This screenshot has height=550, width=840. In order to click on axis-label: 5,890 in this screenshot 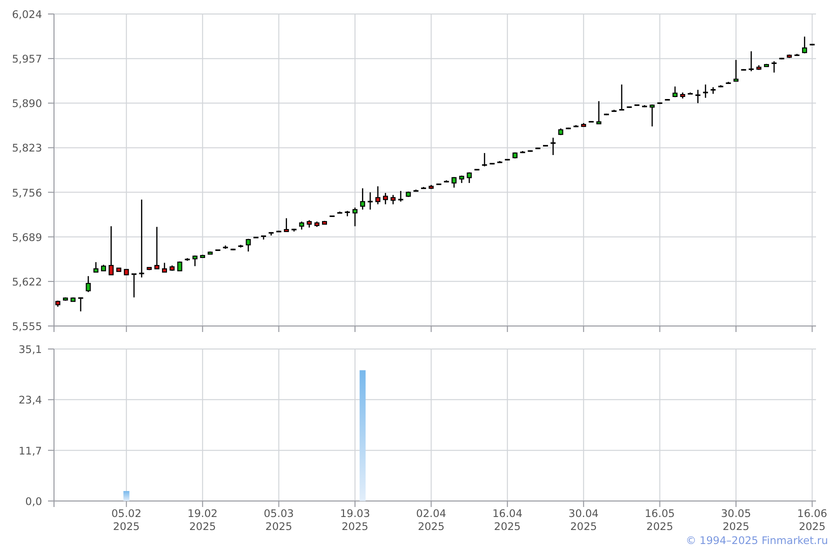, I will do `click(27, 104)`.